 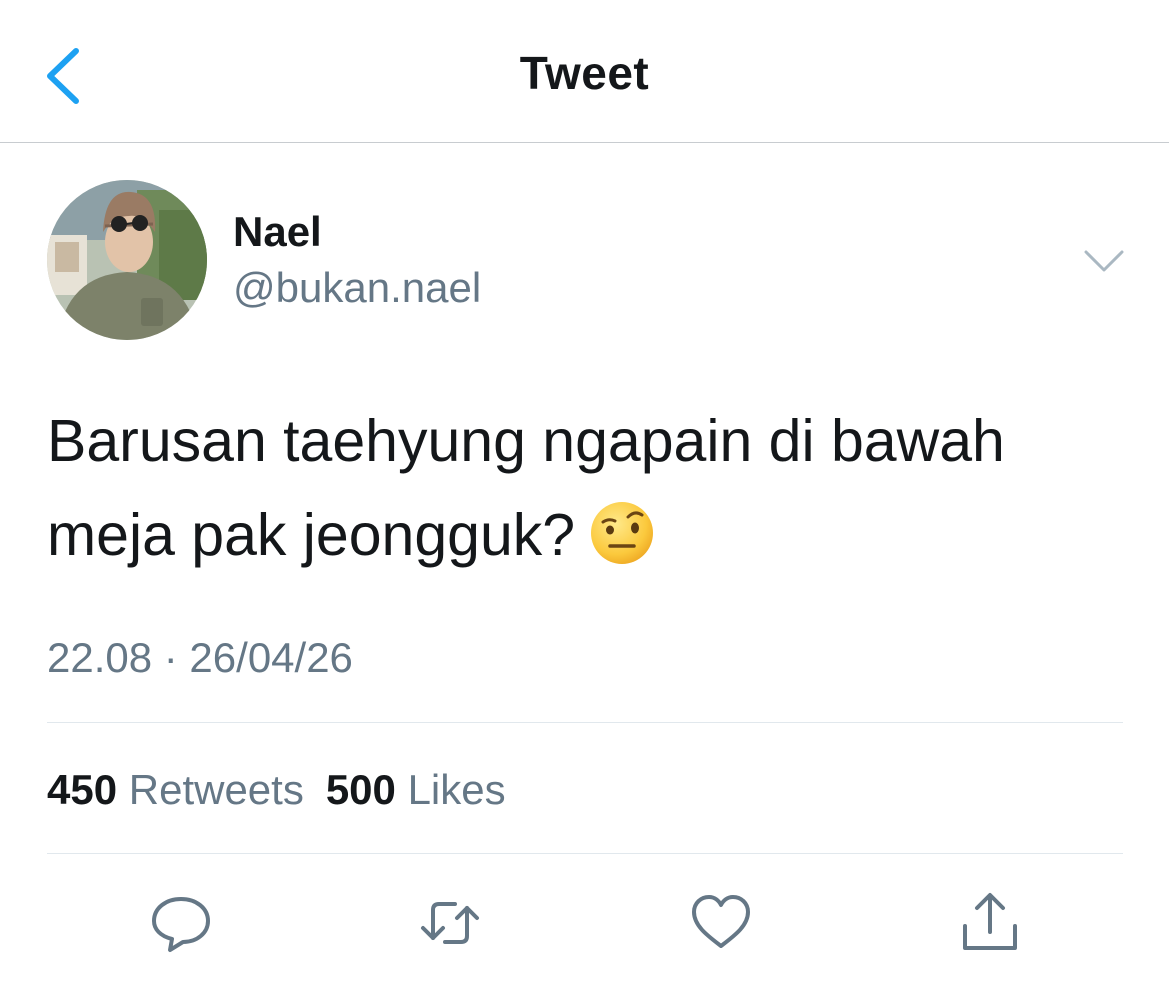 What do you see at coordinates (456, 789) in the screenshot?
I see `likes-label: Likes` at bounding box center [456, 789].